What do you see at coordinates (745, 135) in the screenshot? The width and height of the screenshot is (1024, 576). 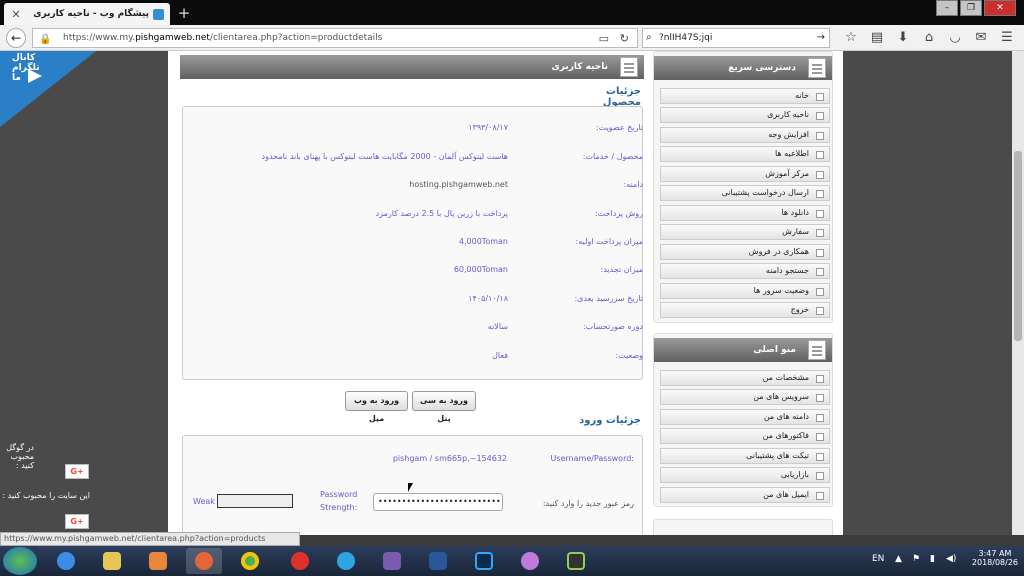 I see `quick-item-add-funds: افزایش وجه` at bounding box center [745, 135].